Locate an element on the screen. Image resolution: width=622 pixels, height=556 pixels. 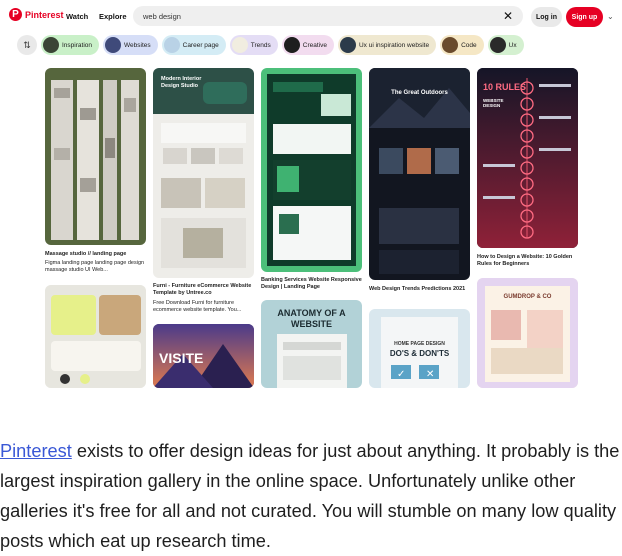
pin-overlay-text: HOME PAGE DESIGN is located at coordinates (419, 344).